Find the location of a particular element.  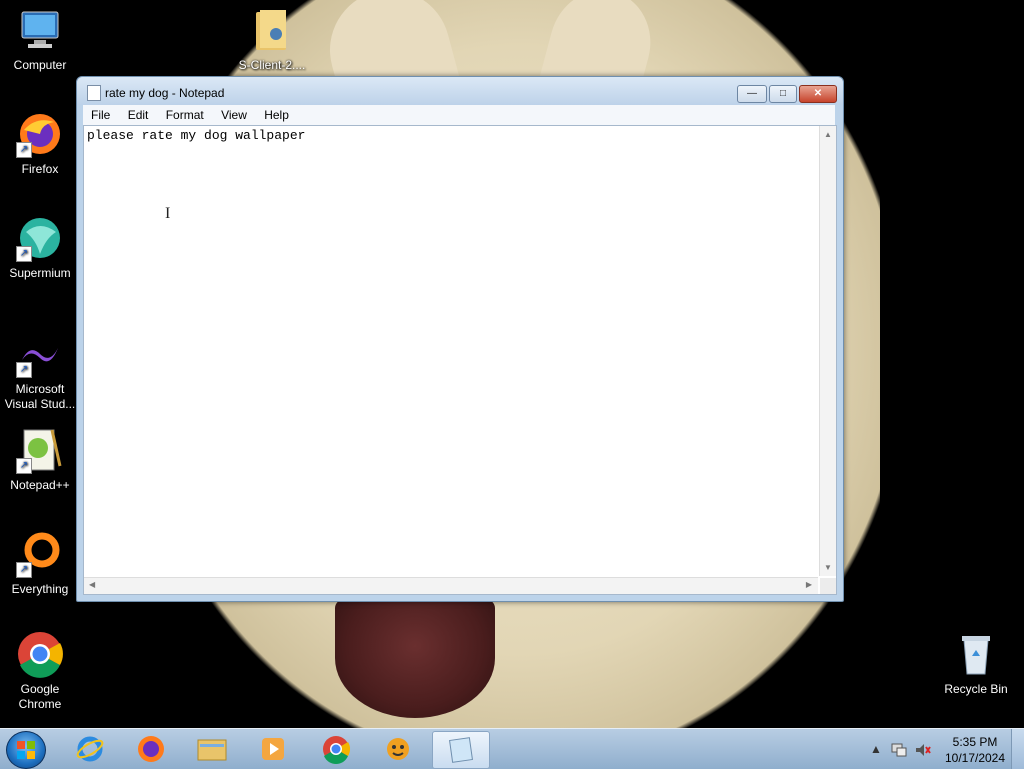

show-desktop-button is located at coordinates (1017, 749).